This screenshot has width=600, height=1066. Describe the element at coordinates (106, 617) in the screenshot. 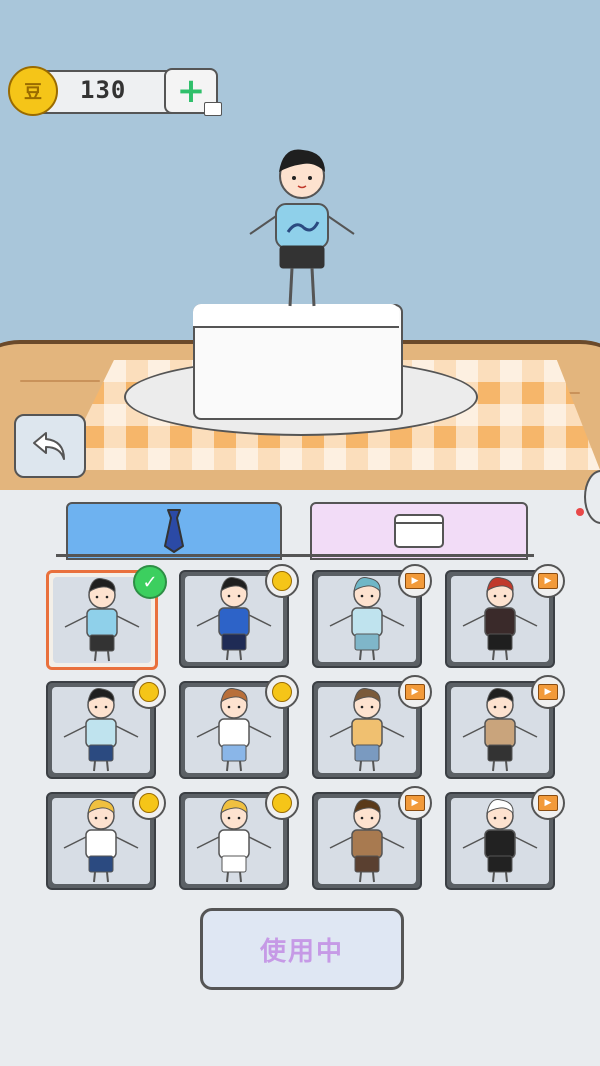

I see `outfit-item-dinosaur-tshirt: ✓` at that location.